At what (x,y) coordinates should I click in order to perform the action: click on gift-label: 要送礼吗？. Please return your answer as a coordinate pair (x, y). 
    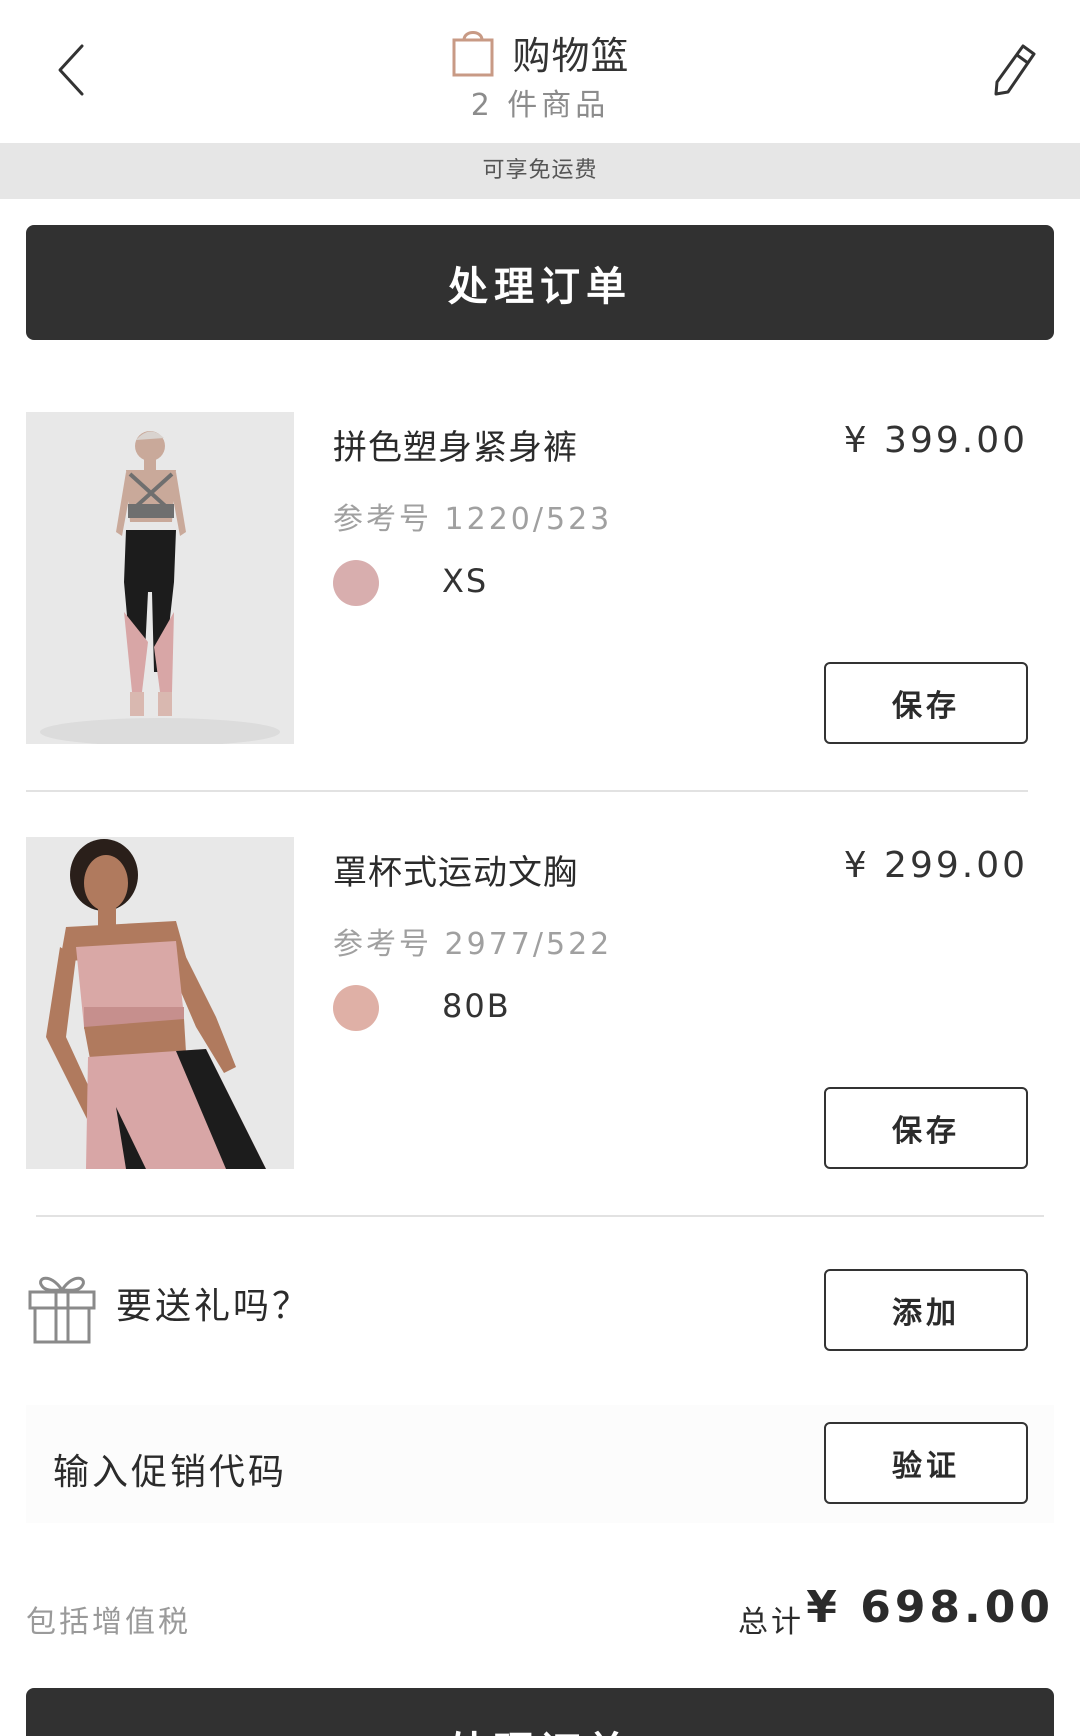
    Looking at the image, I should click on (214, 1306).